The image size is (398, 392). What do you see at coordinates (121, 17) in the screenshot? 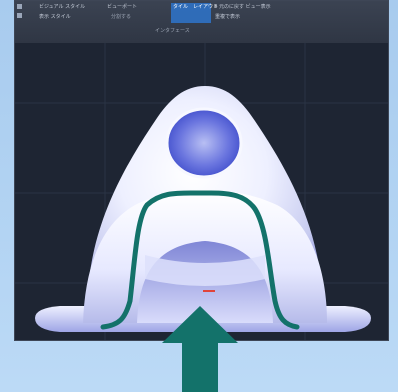
I see `split-button: 分割する` at bounding box center [121, 17].